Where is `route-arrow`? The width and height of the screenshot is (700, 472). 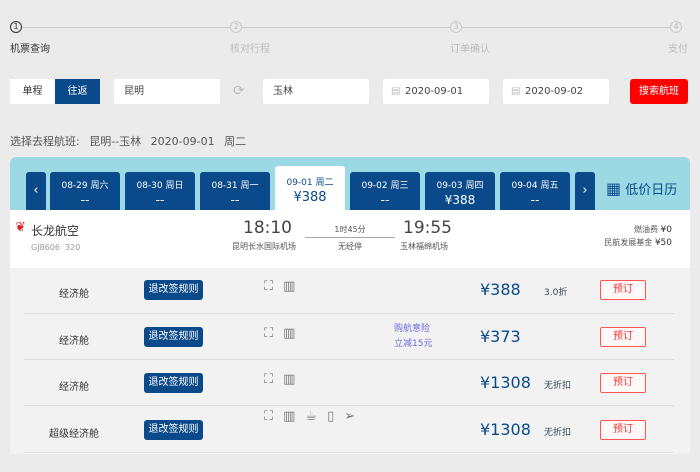 route-arrow is located at coordinates (350, 237).